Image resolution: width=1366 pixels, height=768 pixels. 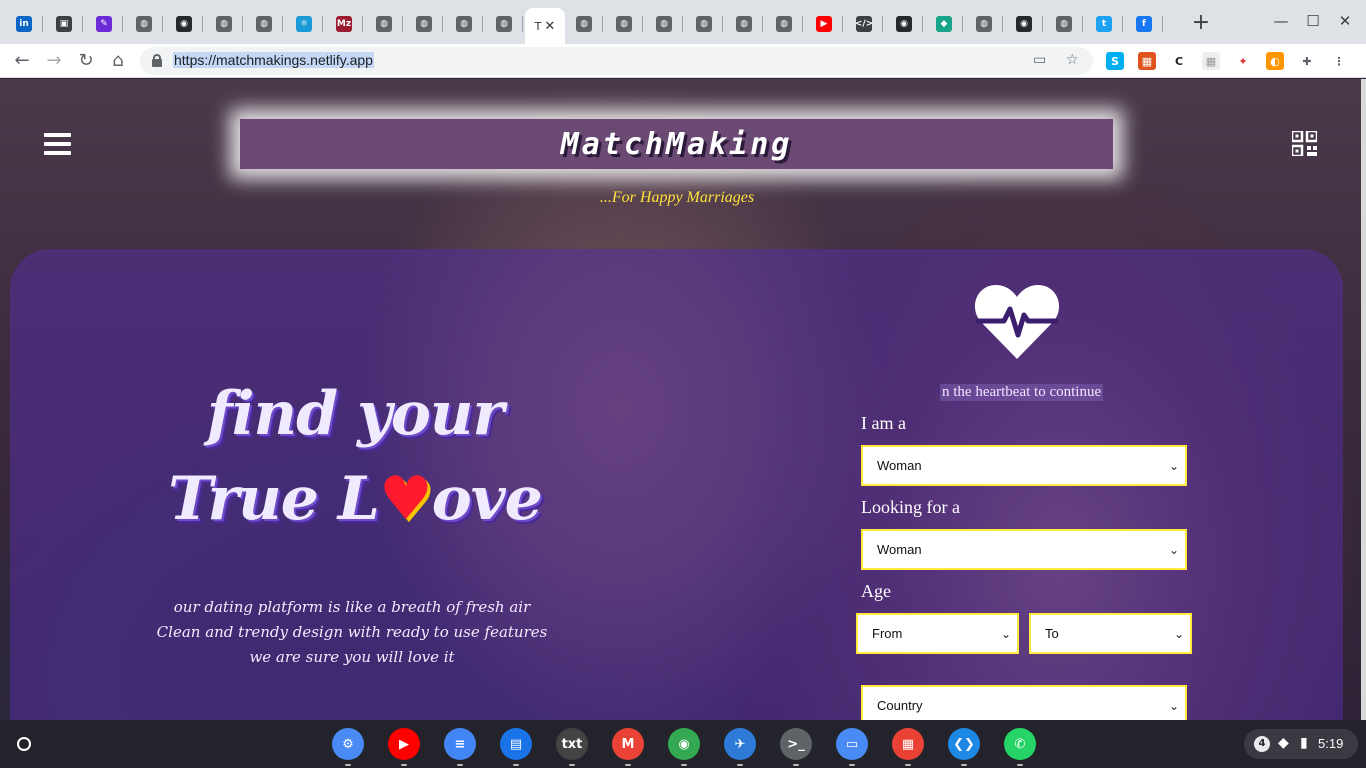 What do you see at coordinates (549, 26) in the screenshot?
I see `close-tab-icon: ✕` at bounding box center [549, 26].